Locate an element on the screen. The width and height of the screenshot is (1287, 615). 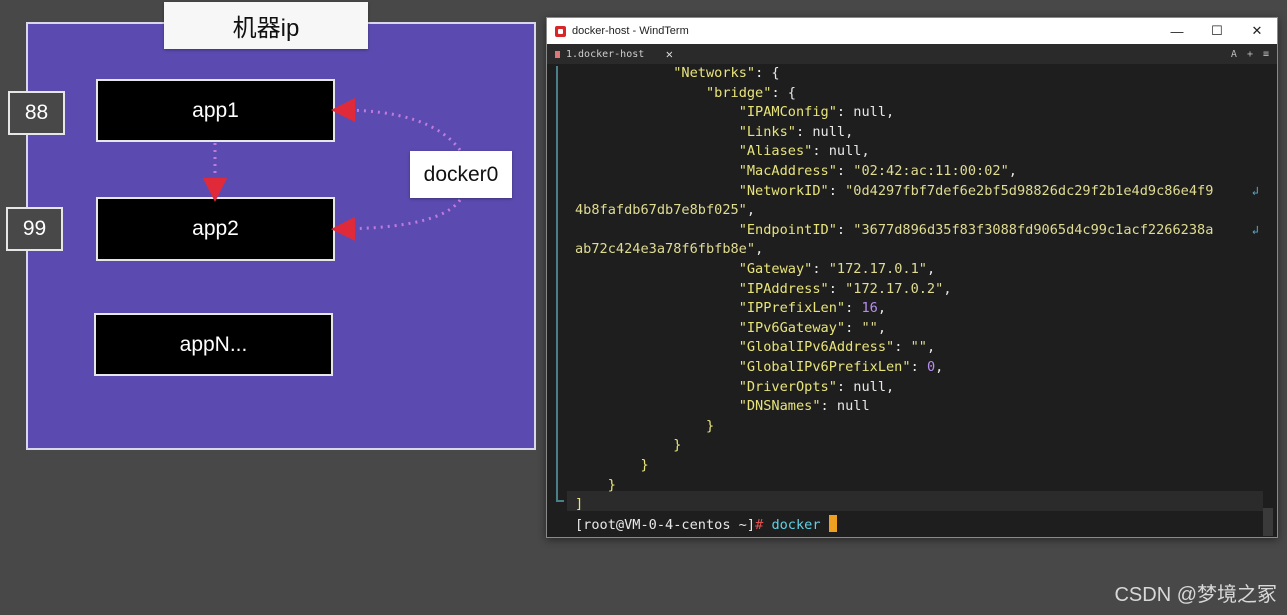
close-button: ✕ is located at coordinates (1257, 31).